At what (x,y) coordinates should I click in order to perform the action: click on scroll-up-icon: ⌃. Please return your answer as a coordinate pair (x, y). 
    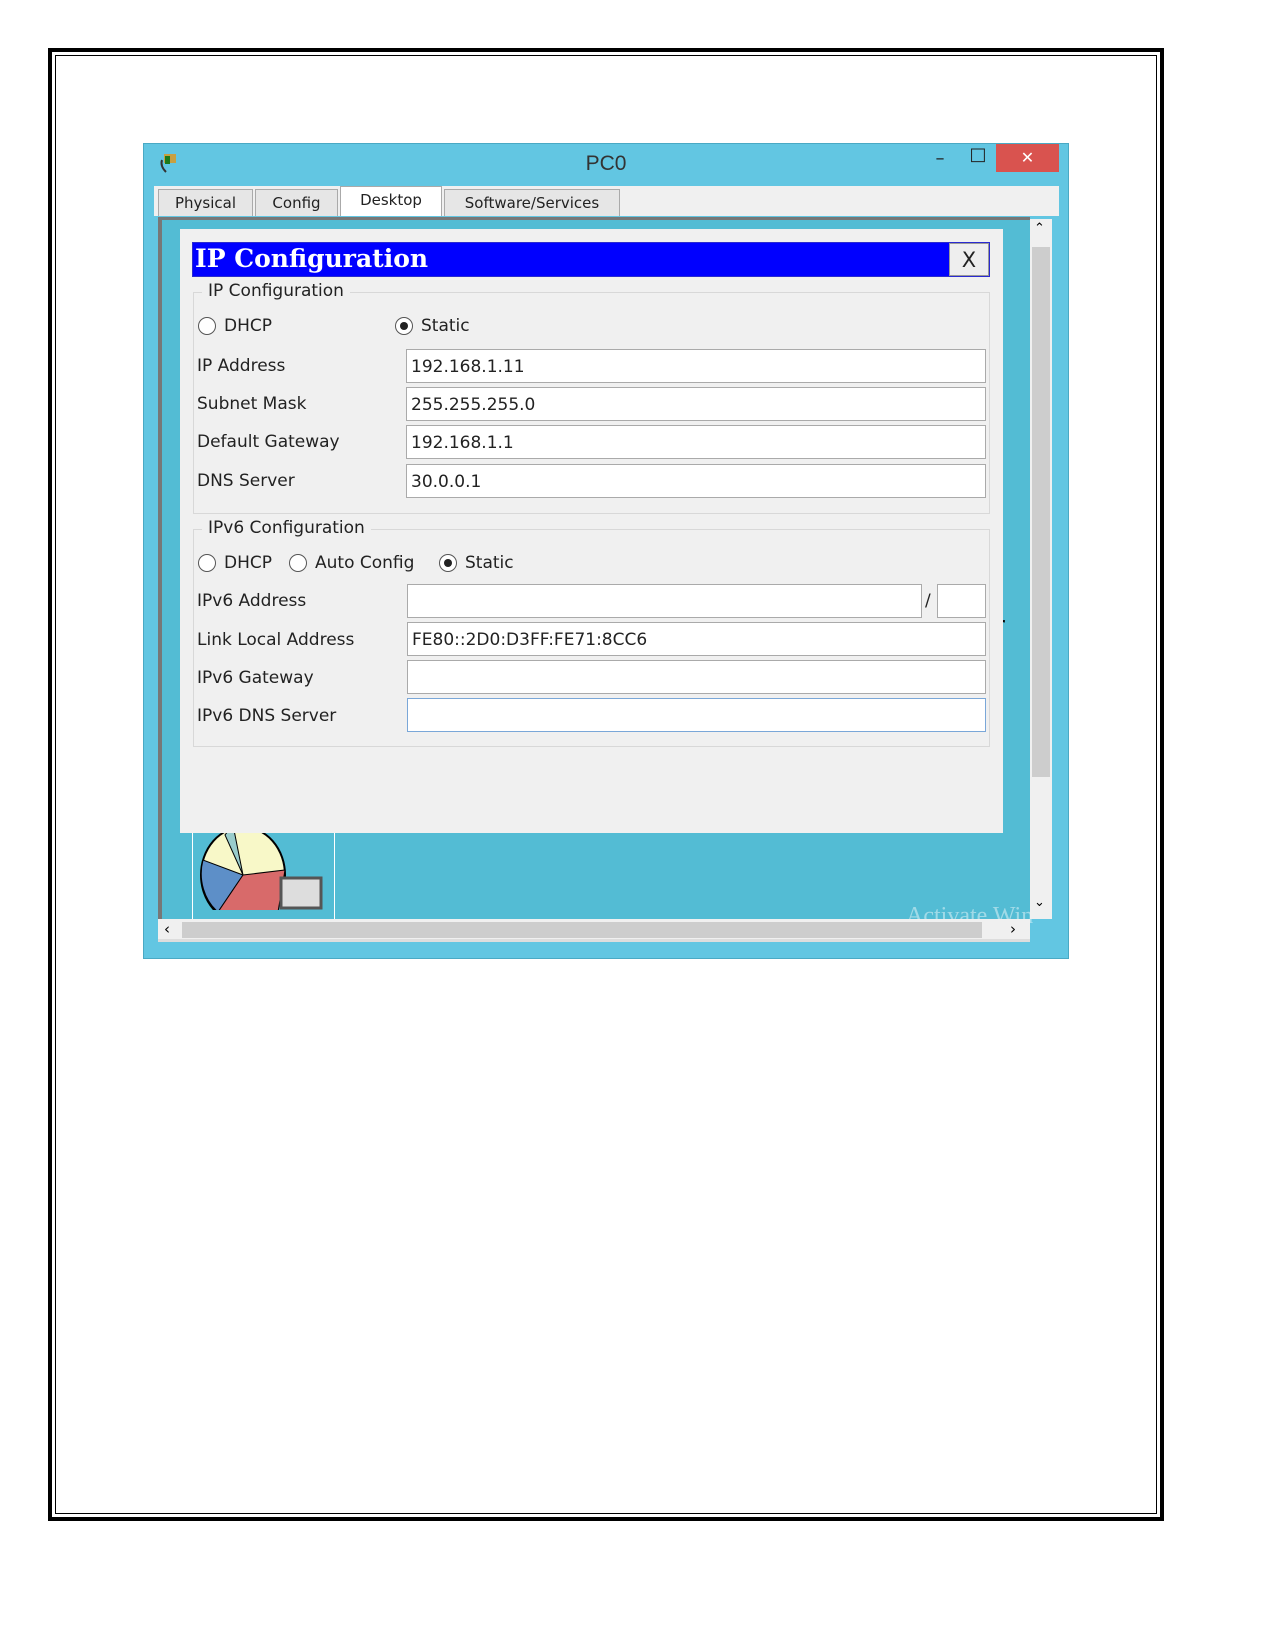
    Looking at the image, I should click on (1039, 228).